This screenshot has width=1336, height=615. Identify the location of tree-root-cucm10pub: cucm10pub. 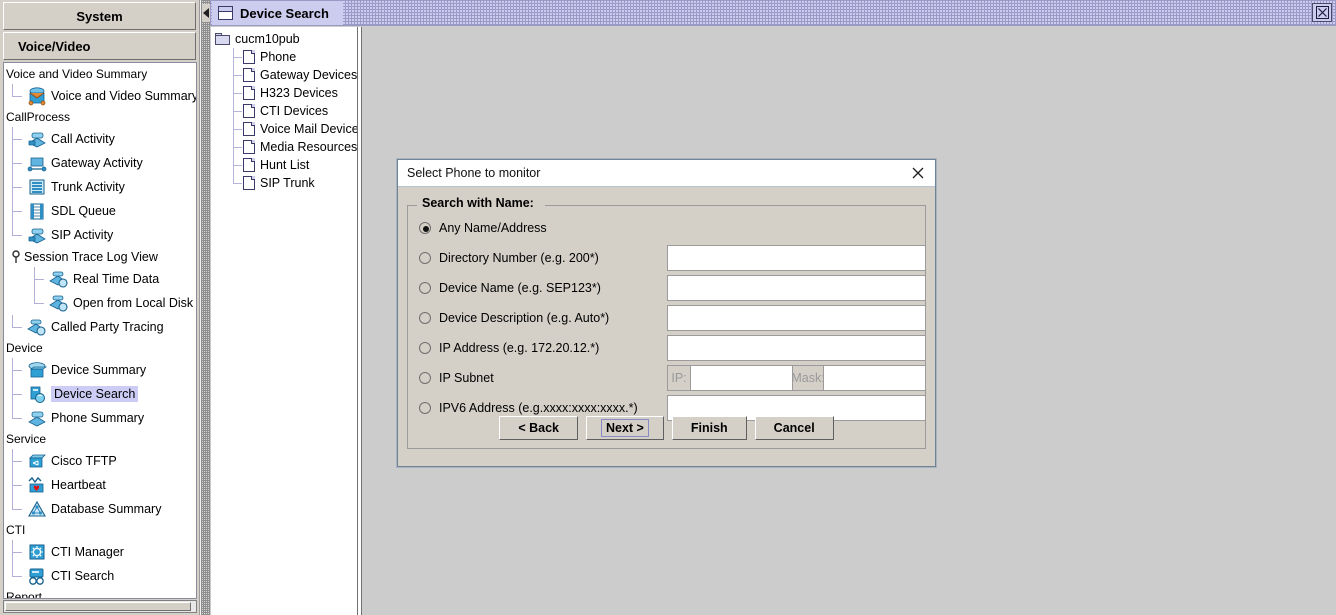
(284, 39).